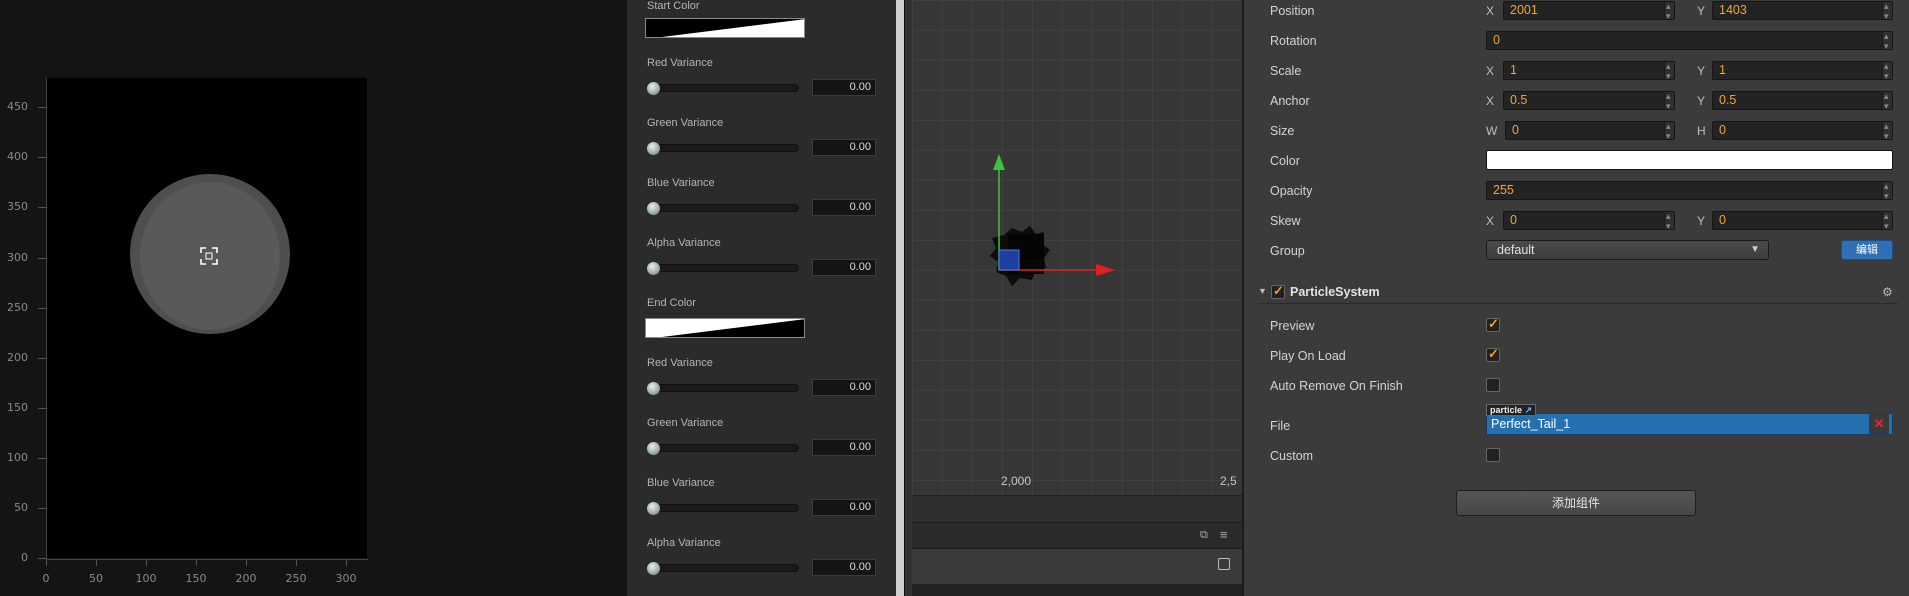  Describe the element at coordinates (1335, 292) in the screenshot. I see `component-title: ParticleSystem` at that location.